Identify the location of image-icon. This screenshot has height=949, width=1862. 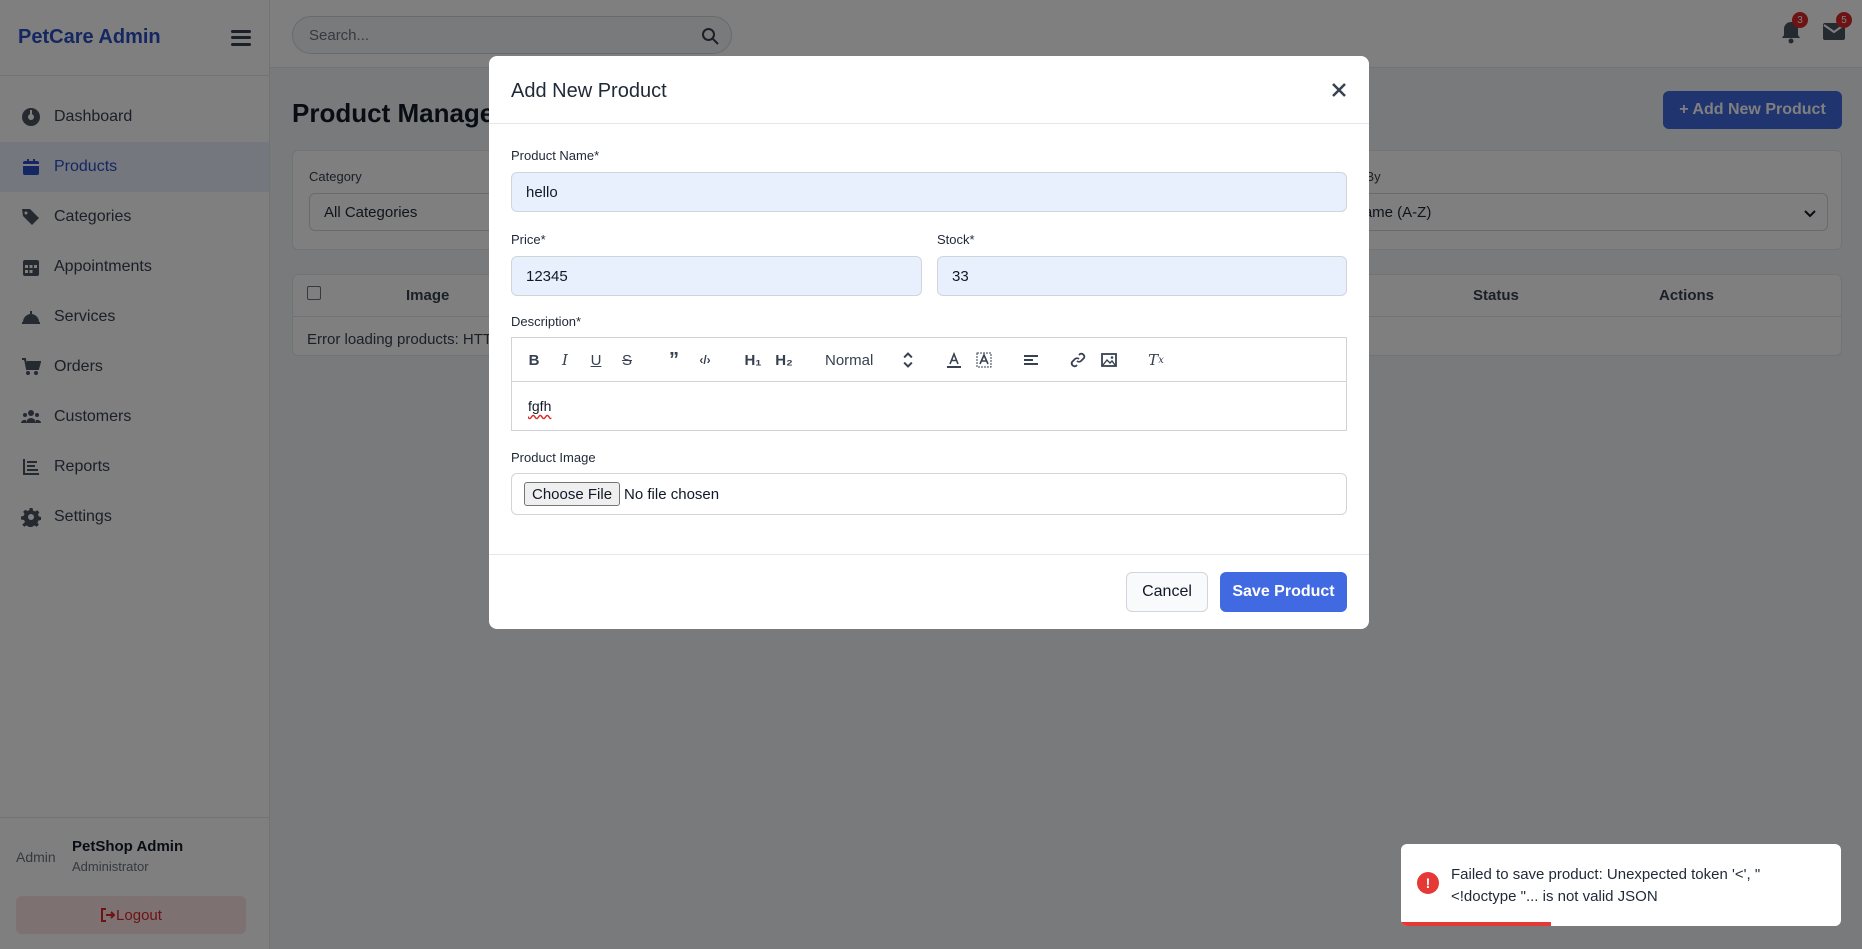
(1109, 360).